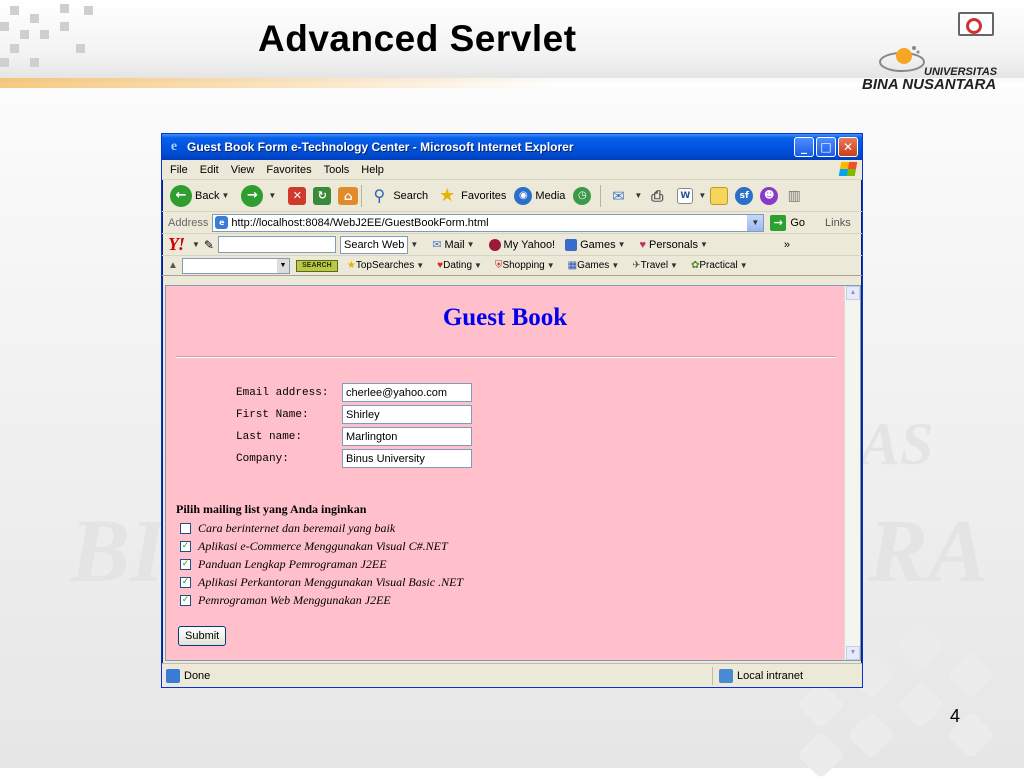  Describe the element at coordinates (176, 244) in the screenshot. I see `yahoo-logo: Y!` at that location.